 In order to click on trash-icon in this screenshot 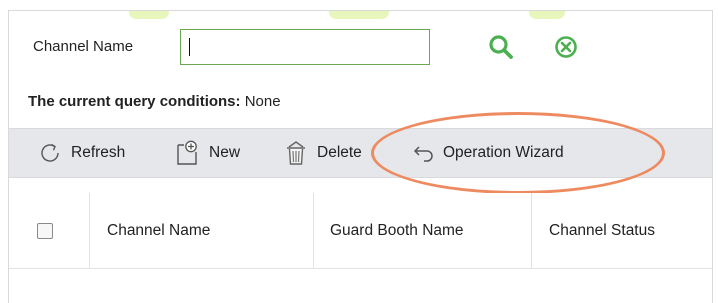, I will do `click(296, 153)`.